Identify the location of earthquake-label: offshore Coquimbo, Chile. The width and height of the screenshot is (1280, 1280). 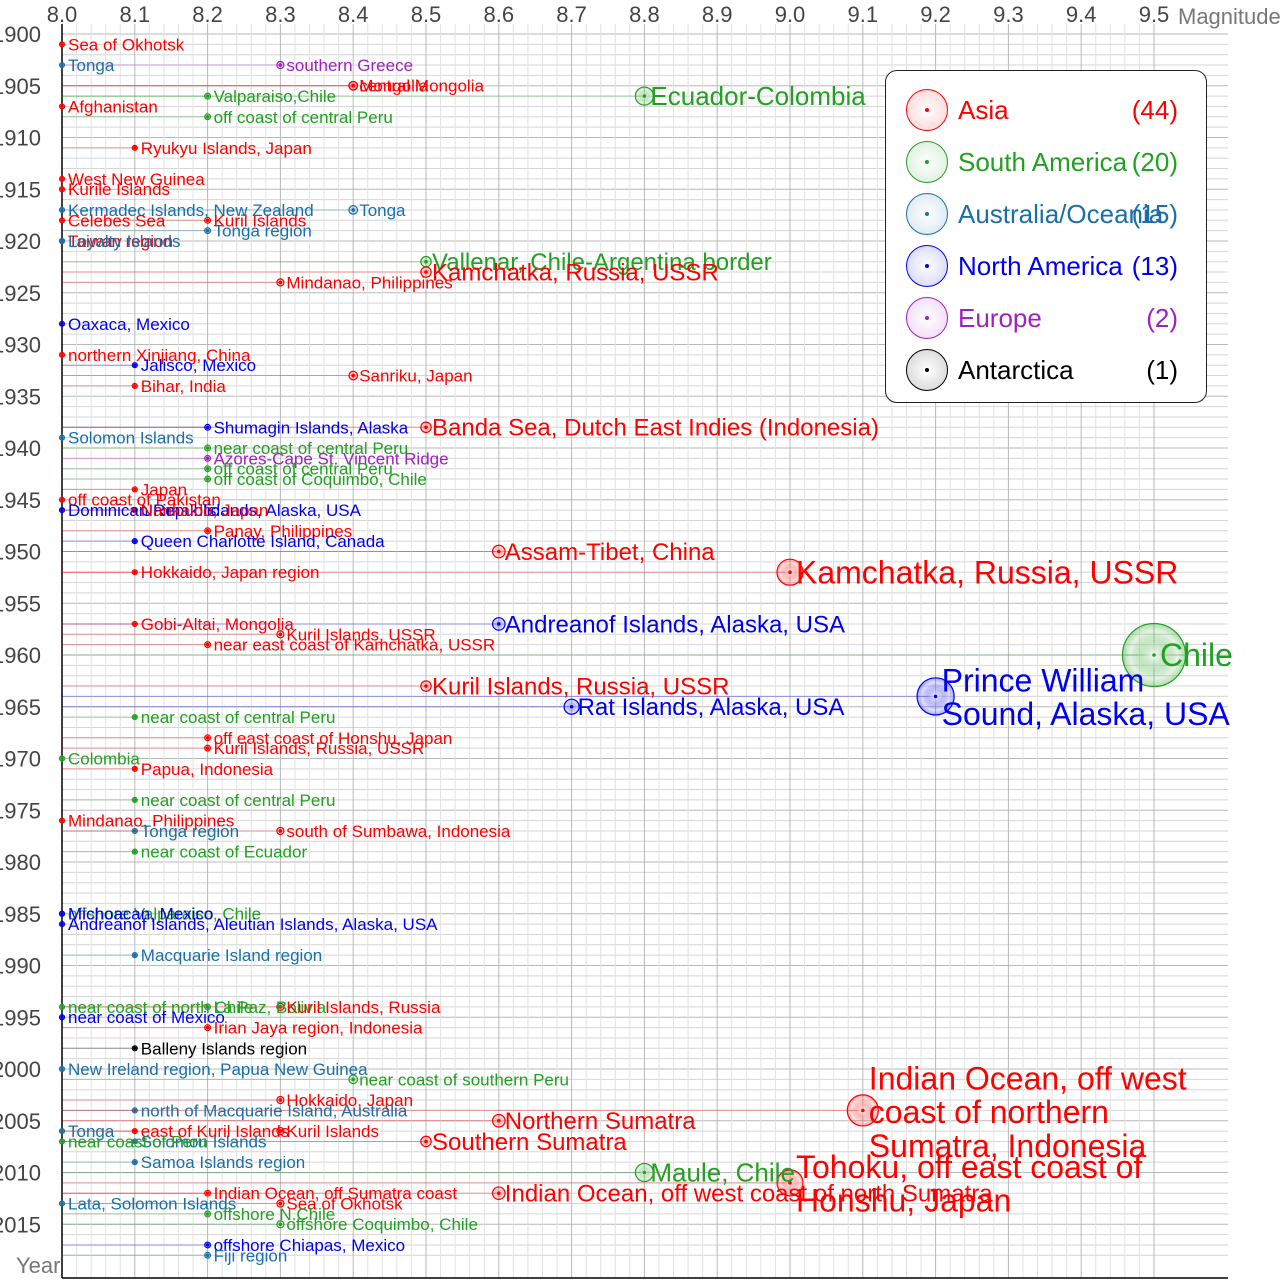
(382, 1224).